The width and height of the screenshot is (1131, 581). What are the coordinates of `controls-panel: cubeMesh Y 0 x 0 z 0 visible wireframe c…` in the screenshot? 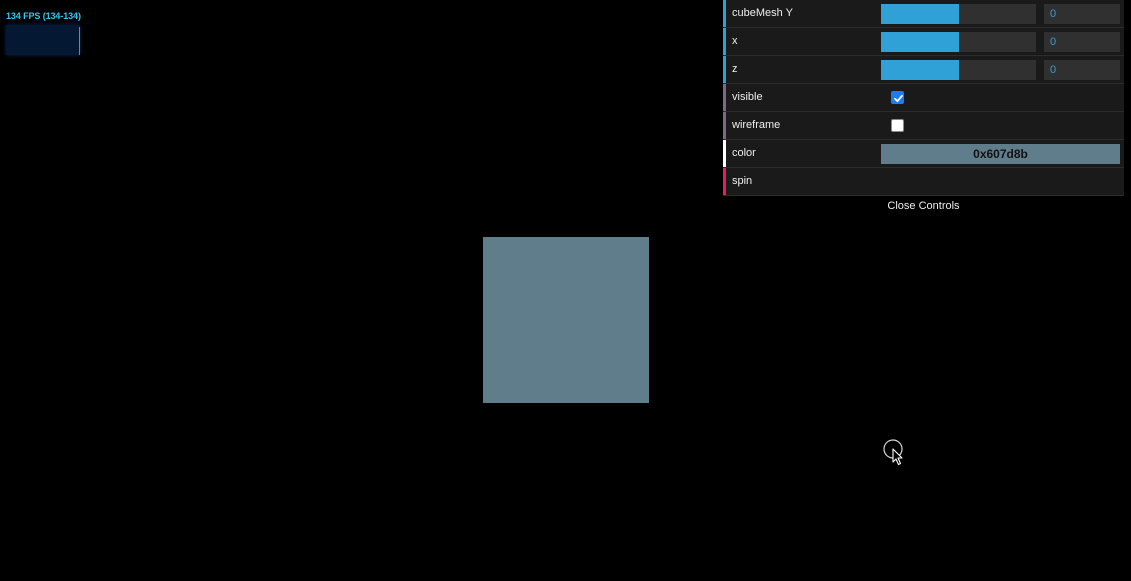 It's located at (923, 108).